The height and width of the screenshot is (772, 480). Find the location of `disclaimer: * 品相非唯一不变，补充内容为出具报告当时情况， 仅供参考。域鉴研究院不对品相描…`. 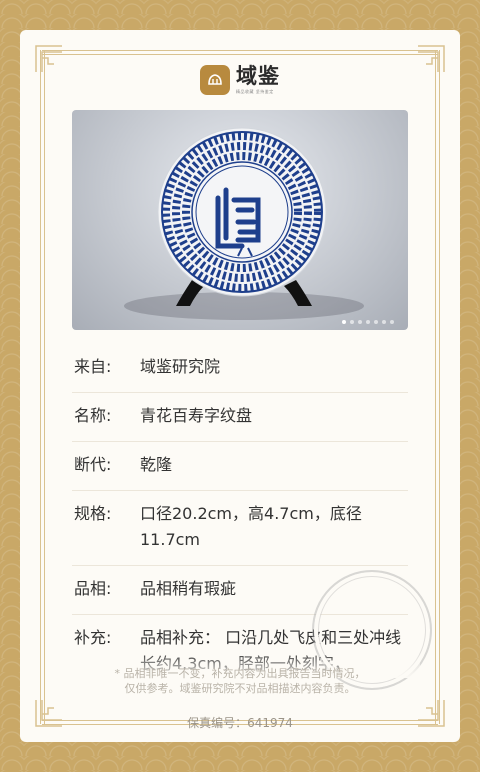

disclaimer: * 品相非唯一不变，补充内容为出具报告当时情况， 仅供参考。域鉴研究院不对品相描… is located at coordinates (240, 681).